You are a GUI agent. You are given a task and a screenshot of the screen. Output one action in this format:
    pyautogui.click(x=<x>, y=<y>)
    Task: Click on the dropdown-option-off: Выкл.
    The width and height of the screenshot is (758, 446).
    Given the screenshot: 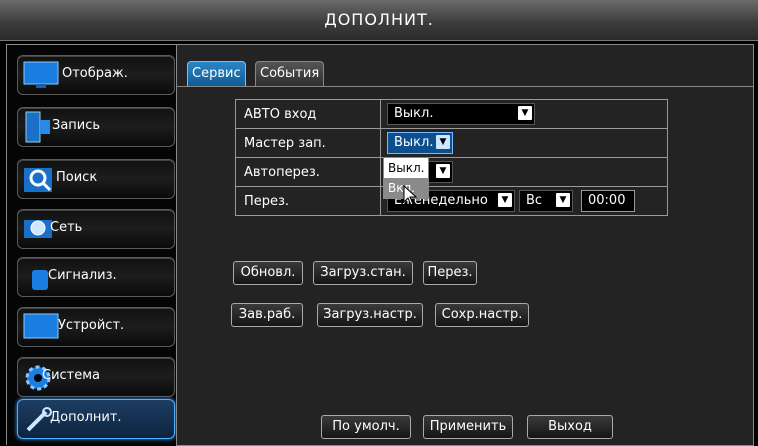 What is the action you would take?
    pyautogui.click(x=406, y=168)
    